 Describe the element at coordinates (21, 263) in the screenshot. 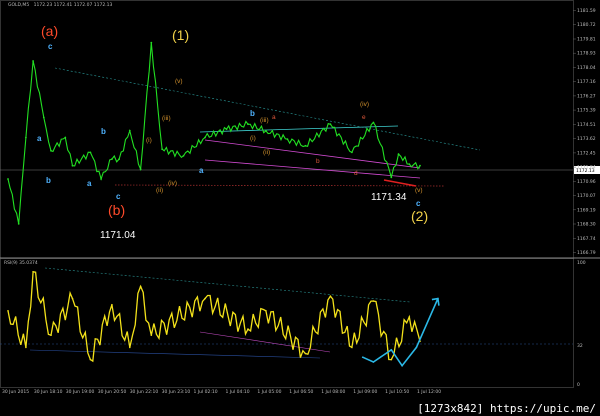

I see `rsi-header: RSI(9) 35.0374` at that location.